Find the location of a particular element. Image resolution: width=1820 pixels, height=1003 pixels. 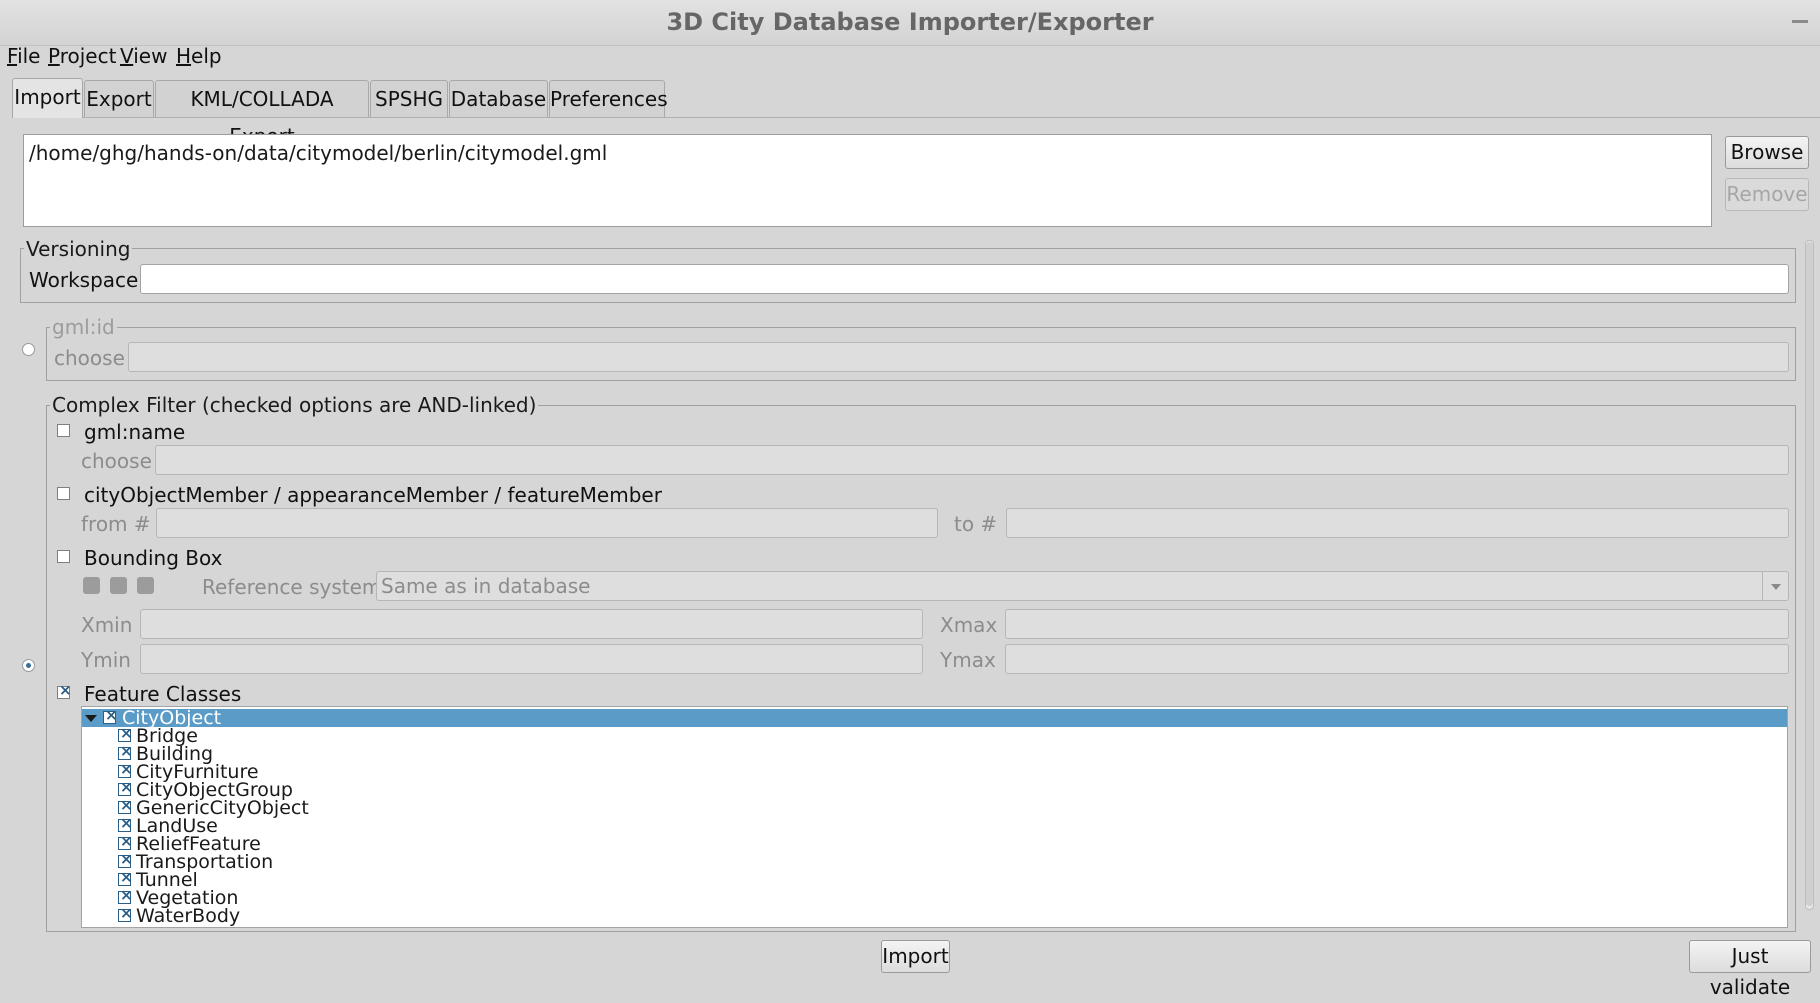

tree-row-waterbody: WaterBody is located at coordinates (934, 915).